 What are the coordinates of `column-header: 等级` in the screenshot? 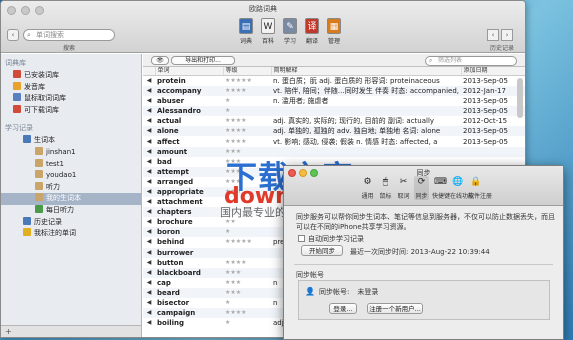 It's located at (247, 71).